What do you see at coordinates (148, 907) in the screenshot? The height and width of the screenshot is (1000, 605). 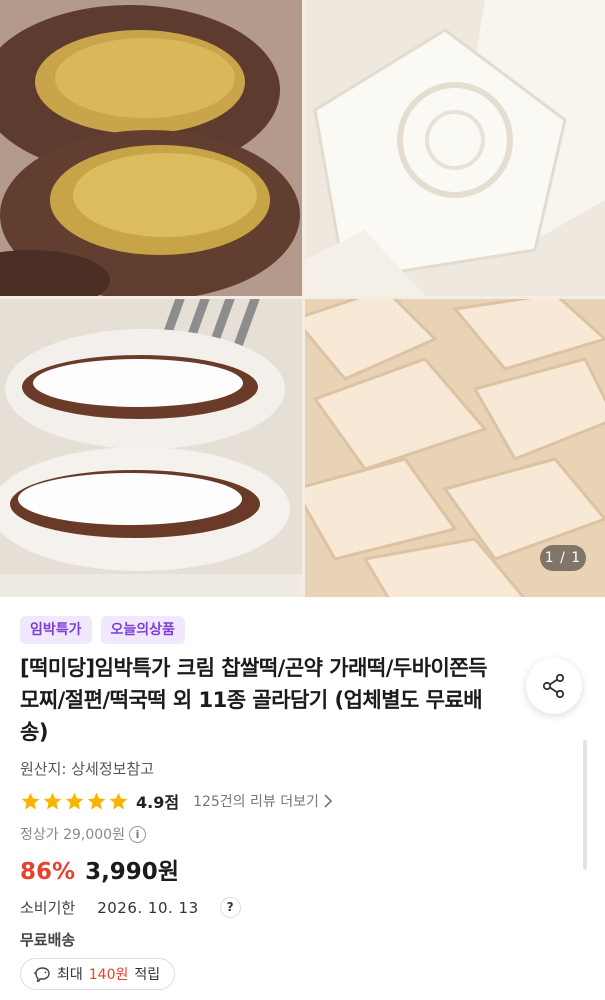 I see `expiry-date: 2026. 10. 13` at bounding box center [148, 907].